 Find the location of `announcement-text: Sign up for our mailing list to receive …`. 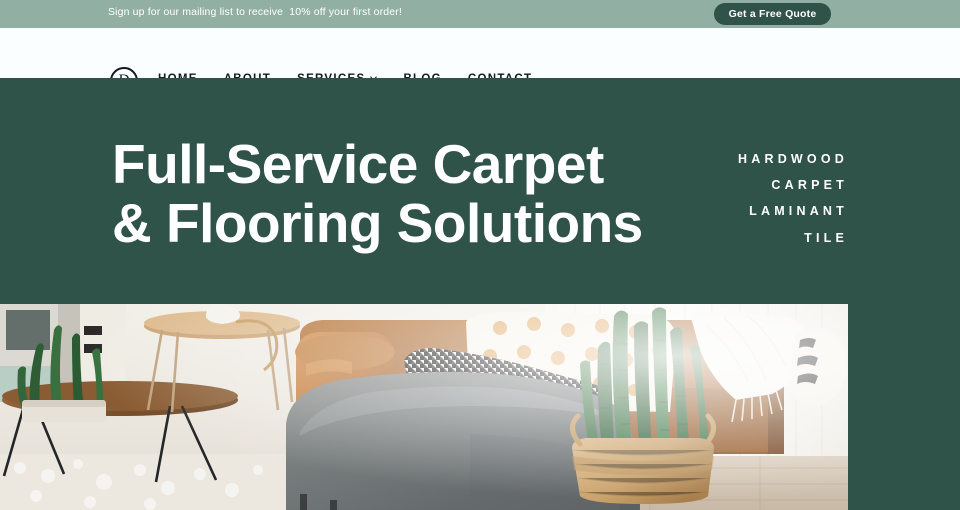

announcement-text: Sign up for our mailing list to receive … is located at coordinates (255, 12).